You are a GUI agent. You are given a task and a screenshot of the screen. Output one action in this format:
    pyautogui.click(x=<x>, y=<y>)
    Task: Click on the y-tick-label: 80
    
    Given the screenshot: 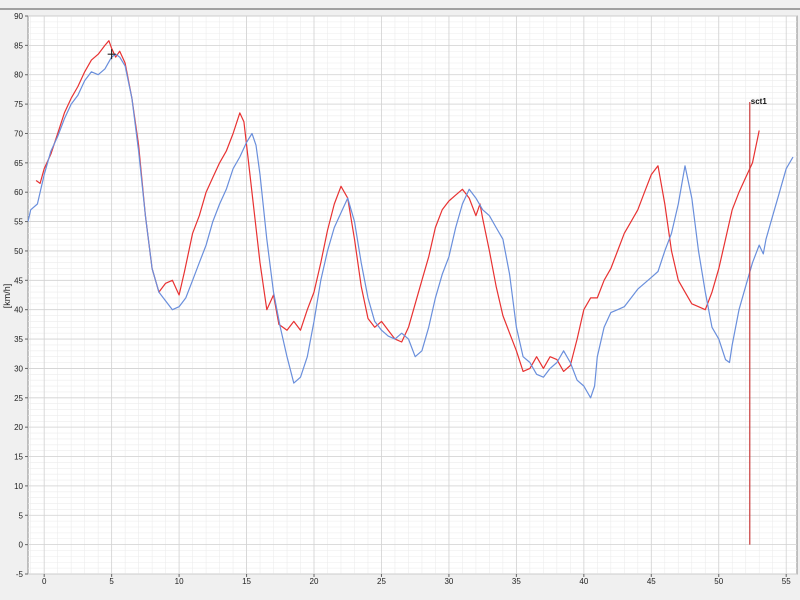 What is the action you would take?
    pyautogui.click(x=18, y=75)
    